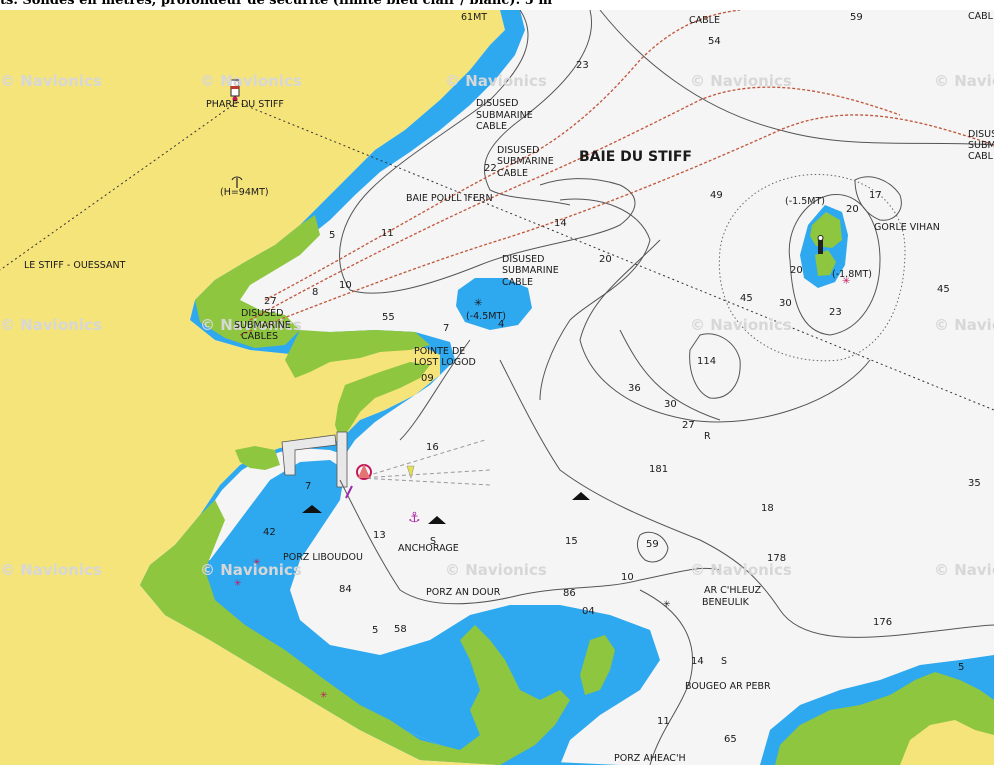 The image size is (994, 765). What do you see at coordinates (733, 590) in the screenshot?
I see `svg-text: AR C'HLEUZ` at bounding box center [733, 590].